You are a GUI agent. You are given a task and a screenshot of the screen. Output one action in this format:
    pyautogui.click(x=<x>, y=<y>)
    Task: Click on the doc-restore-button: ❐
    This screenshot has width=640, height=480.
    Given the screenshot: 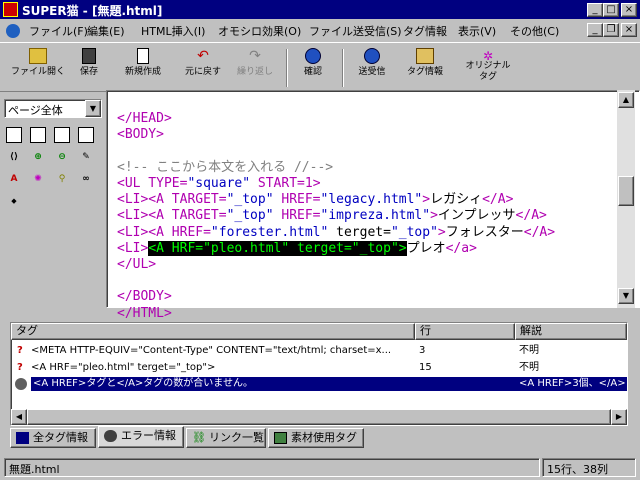 What is the action you would take?
    pyautogui.click(x=611, y=30)
    